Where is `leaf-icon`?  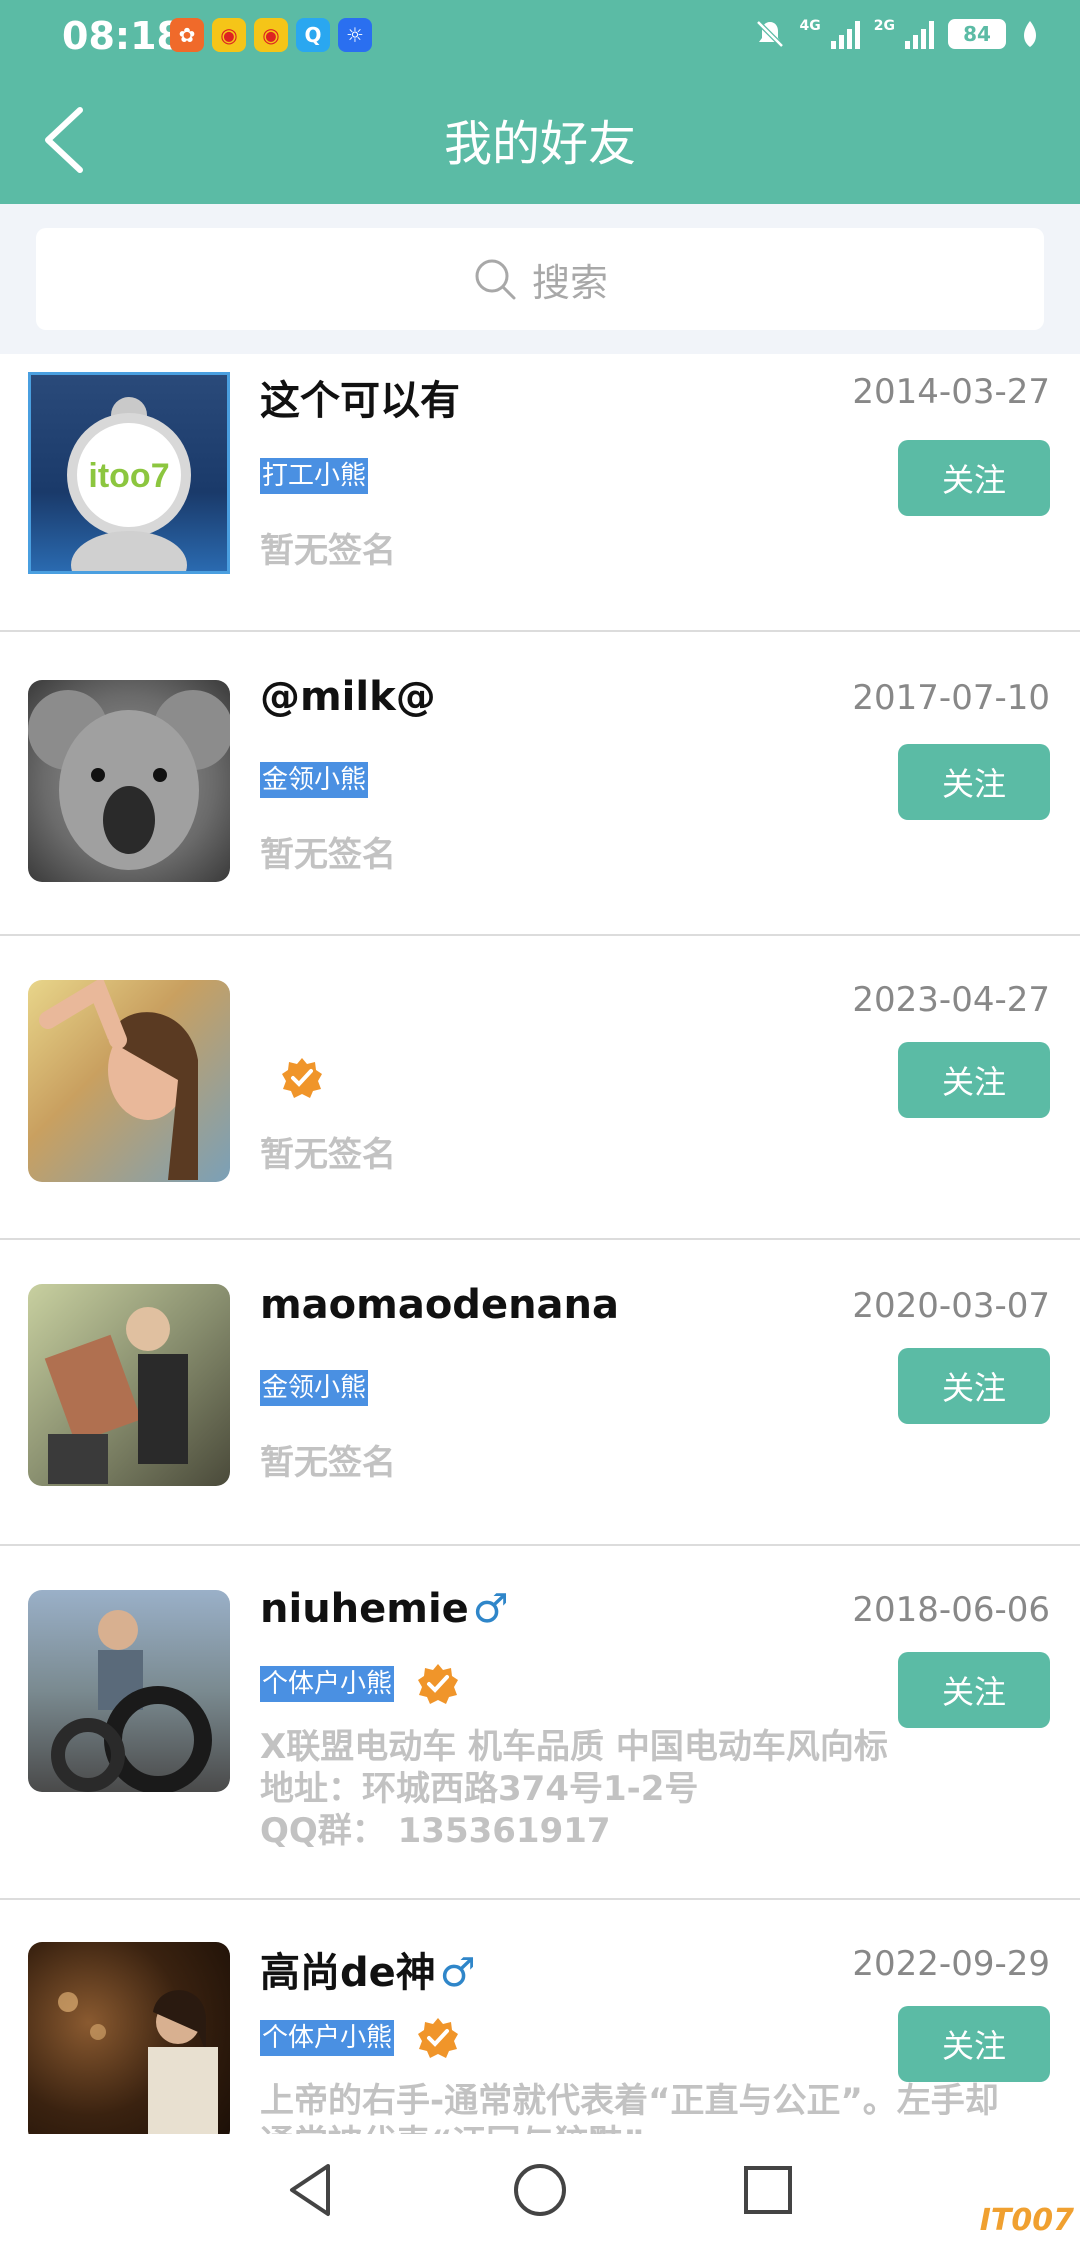 leaf-icon is located at coordinates (1030, 34).